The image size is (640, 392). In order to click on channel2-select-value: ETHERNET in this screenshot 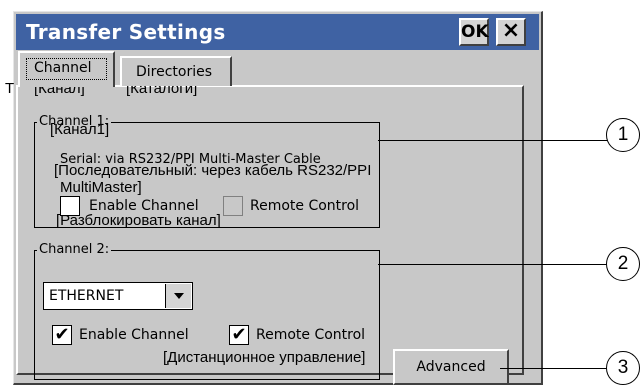, I will do `click(86, 296)`.